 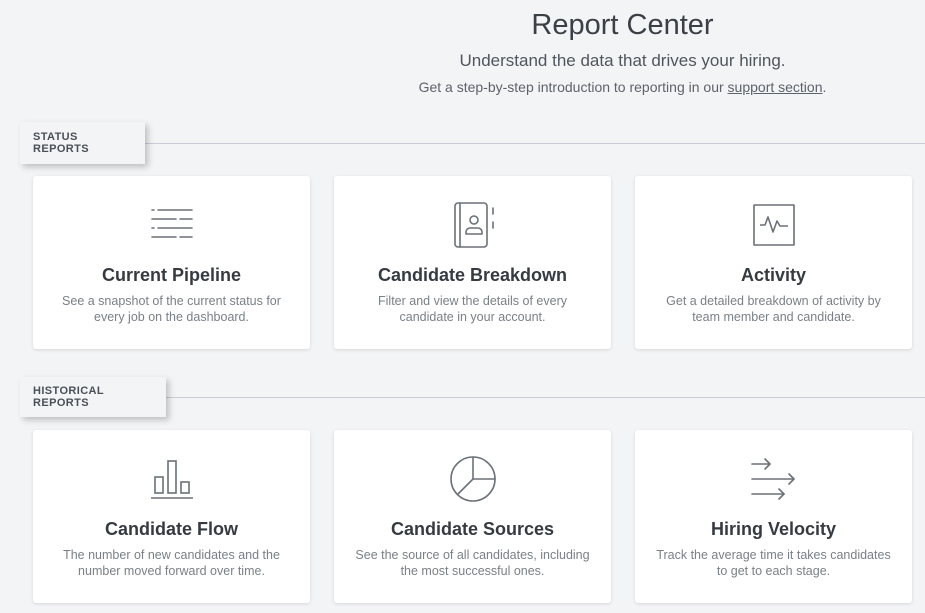 I want to click on support-section-link: support section, so click(x=775, y=87).